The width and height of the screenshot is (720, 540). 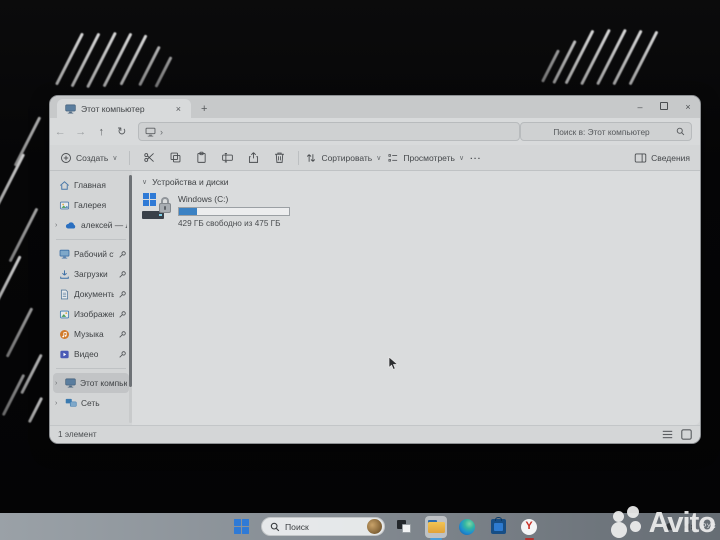 I want to click on sidebar-item-onedrive: › алексей — Лич, so click(x=91, y=225).